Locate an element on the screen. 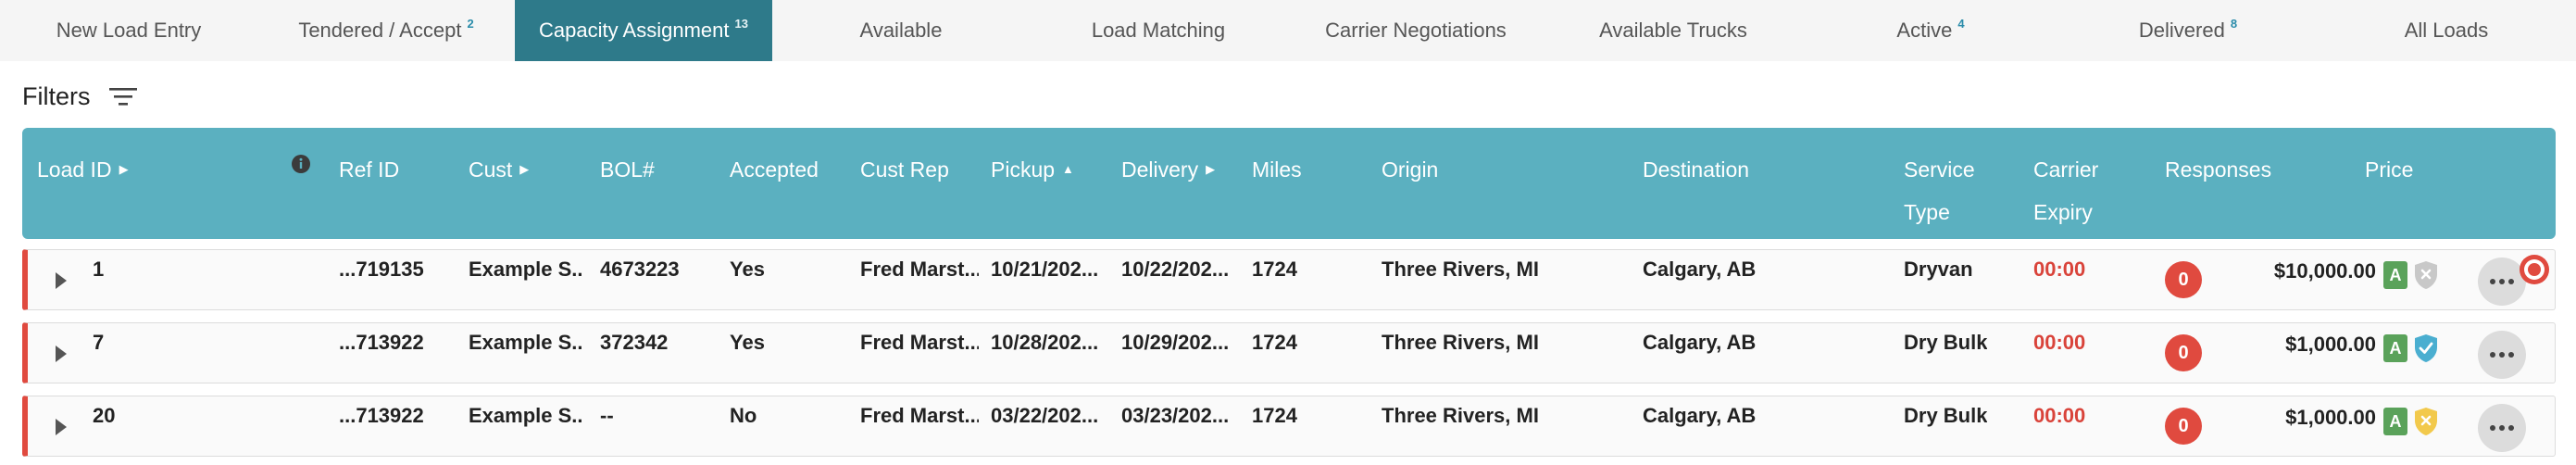  column-label: Responses is located at coordinates (2219, 169).